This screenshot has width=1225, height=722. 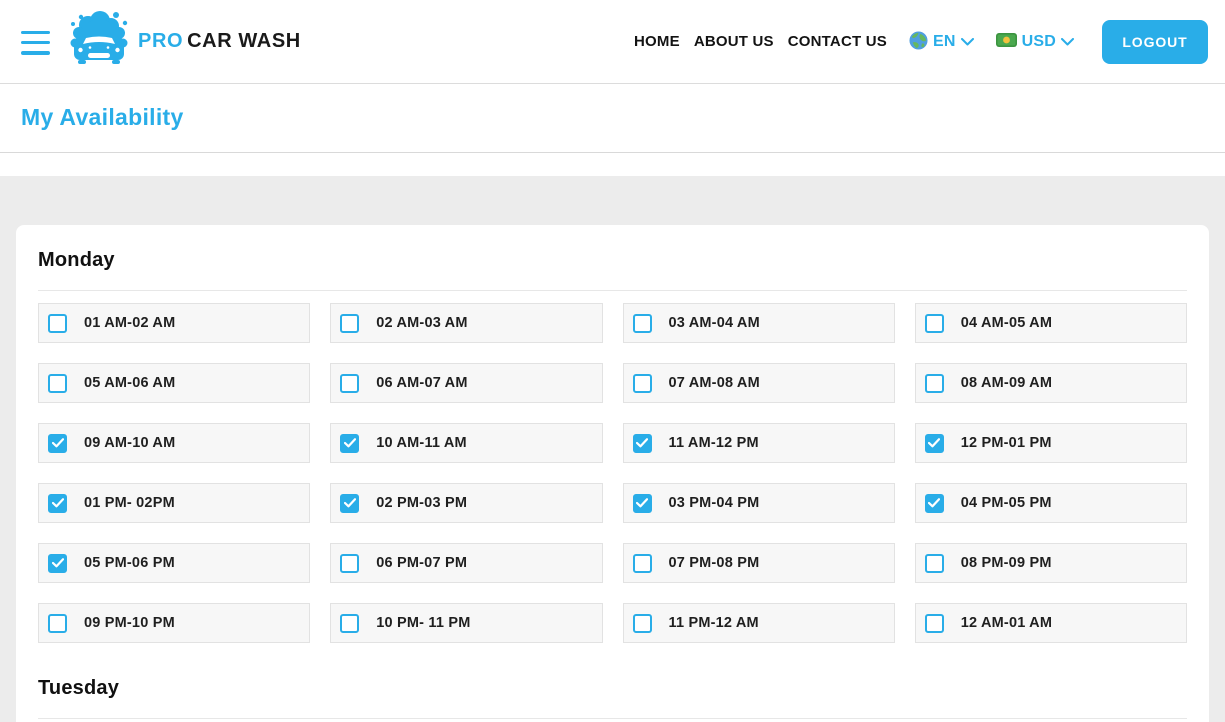 I want to click on timeslot-label: 03 AM-04 AM, so click(x=714, y=323).